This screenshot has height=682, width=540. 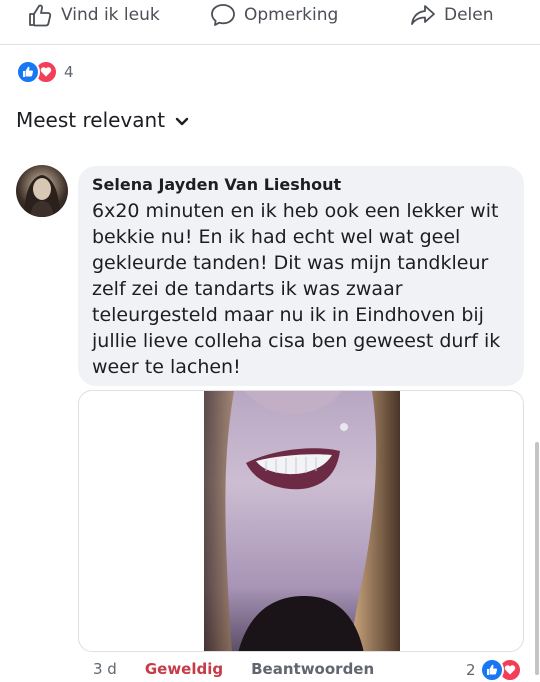 I want to click on share-arrow-icon, so click(x=423, y=15).